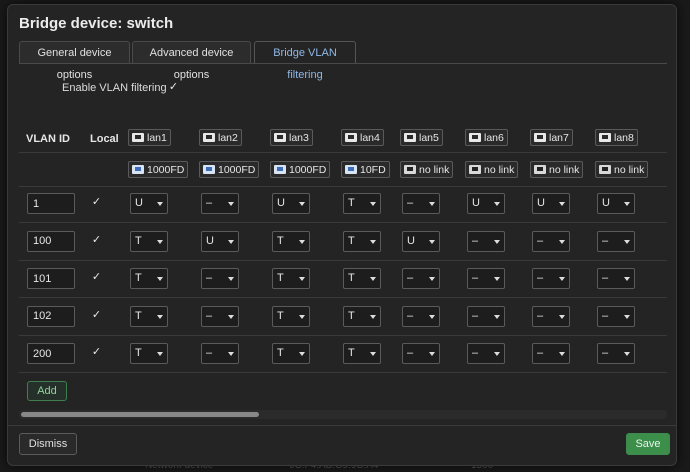 The height and width of the screenshot is (472, 690). I want to click on tab-general-device-options: General device options, so click(74, 61).